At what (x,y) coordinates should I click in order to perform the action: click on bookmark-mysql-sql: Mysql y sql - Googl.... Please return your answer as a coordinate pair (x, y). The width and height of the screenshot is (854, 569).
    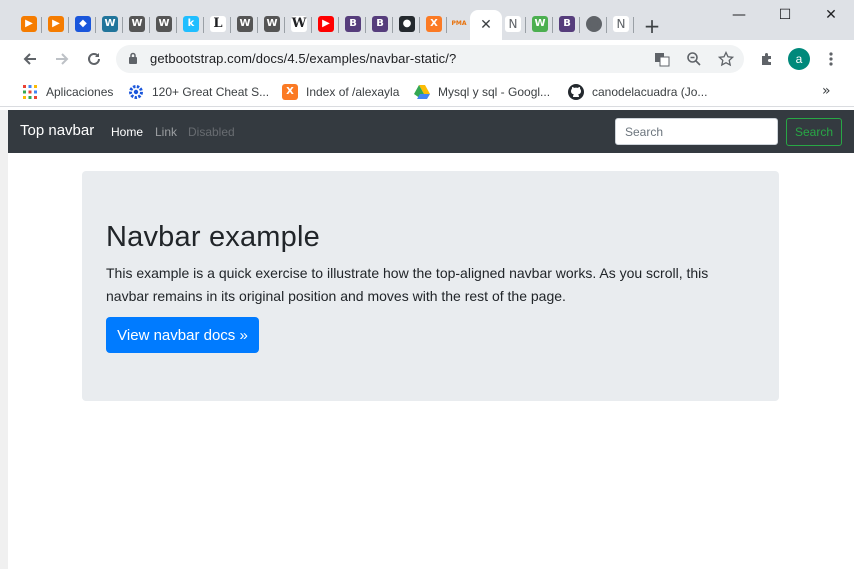
    Looking at the image, I should click on (482, 92).